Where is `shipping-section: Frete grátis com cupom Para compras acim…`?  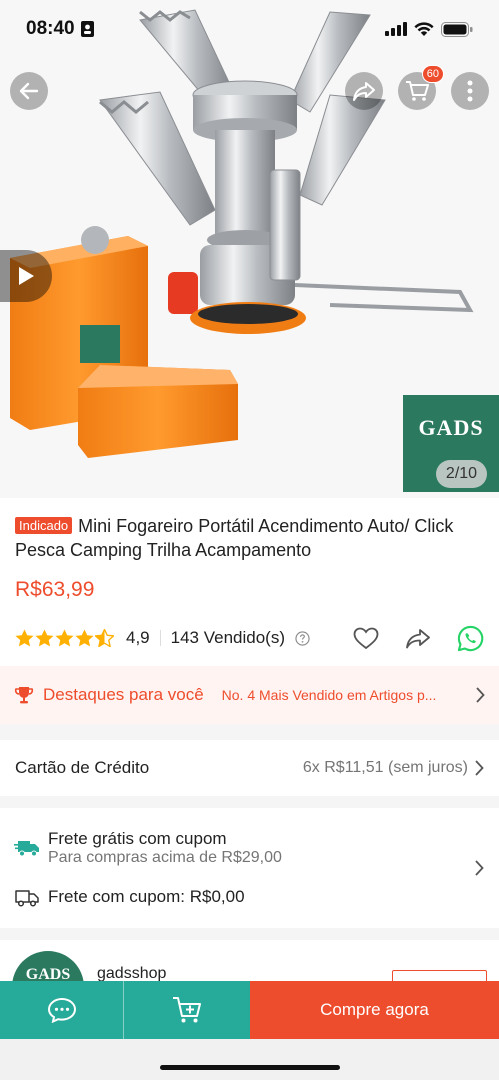 shipping-section: Frete grátis com cupom Para compras acim… is located at coordinates (249, 868).